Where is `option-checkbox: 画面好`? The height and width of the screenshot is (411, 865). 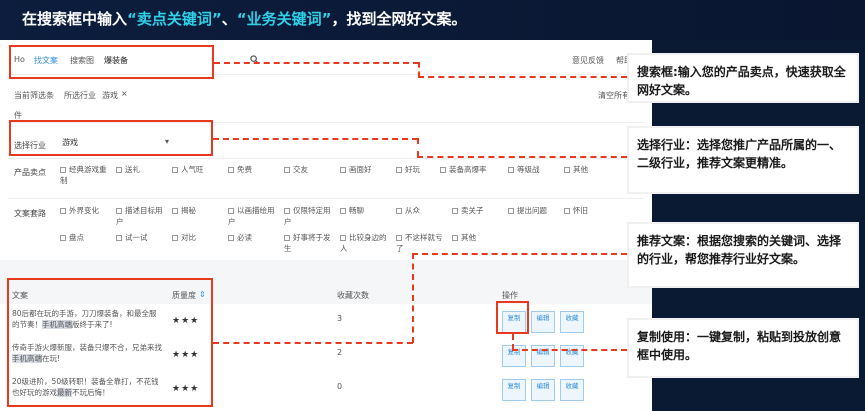
option-checkbox: 画面好 is located at coordinates (366, 169).